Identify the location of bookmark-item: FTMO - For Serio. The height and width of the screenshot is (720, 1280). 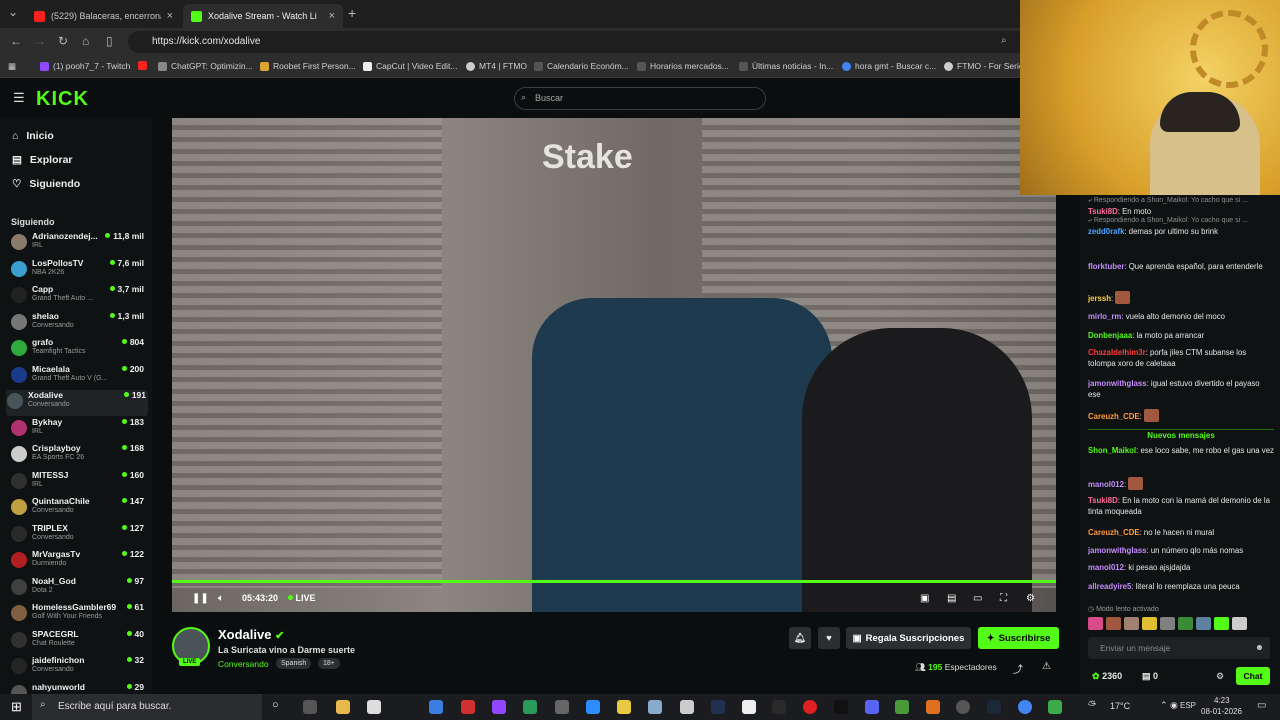
(984, 66).